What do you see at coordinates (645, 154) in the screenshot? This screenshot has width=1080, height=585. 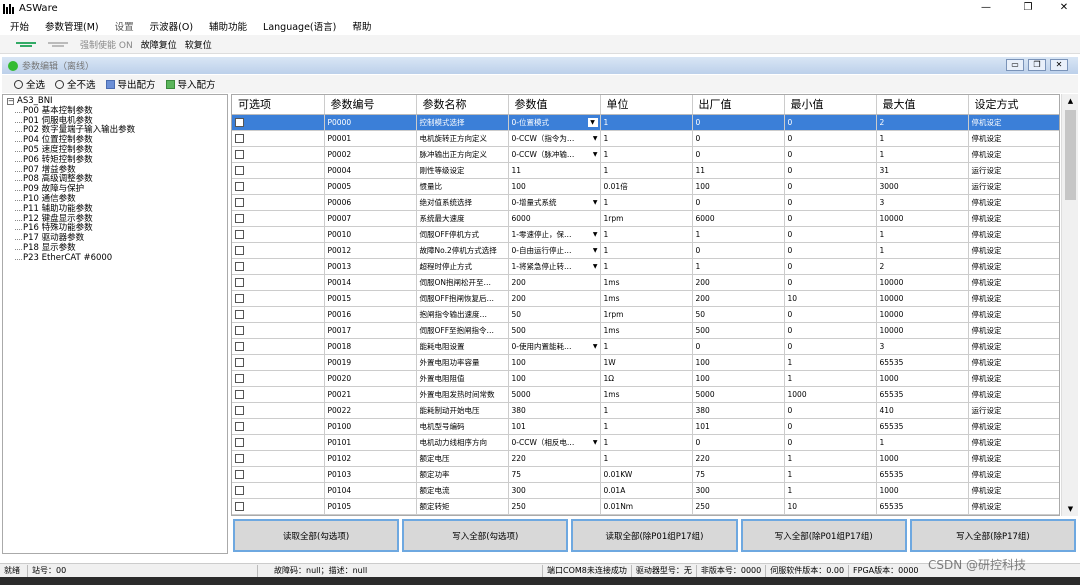 I see `table-row: P0002 脉冲输出正方向定义 0-CCW（脉冲输… ▼ 1 0 0 1 停机设定` at bounding box center [645, 154].